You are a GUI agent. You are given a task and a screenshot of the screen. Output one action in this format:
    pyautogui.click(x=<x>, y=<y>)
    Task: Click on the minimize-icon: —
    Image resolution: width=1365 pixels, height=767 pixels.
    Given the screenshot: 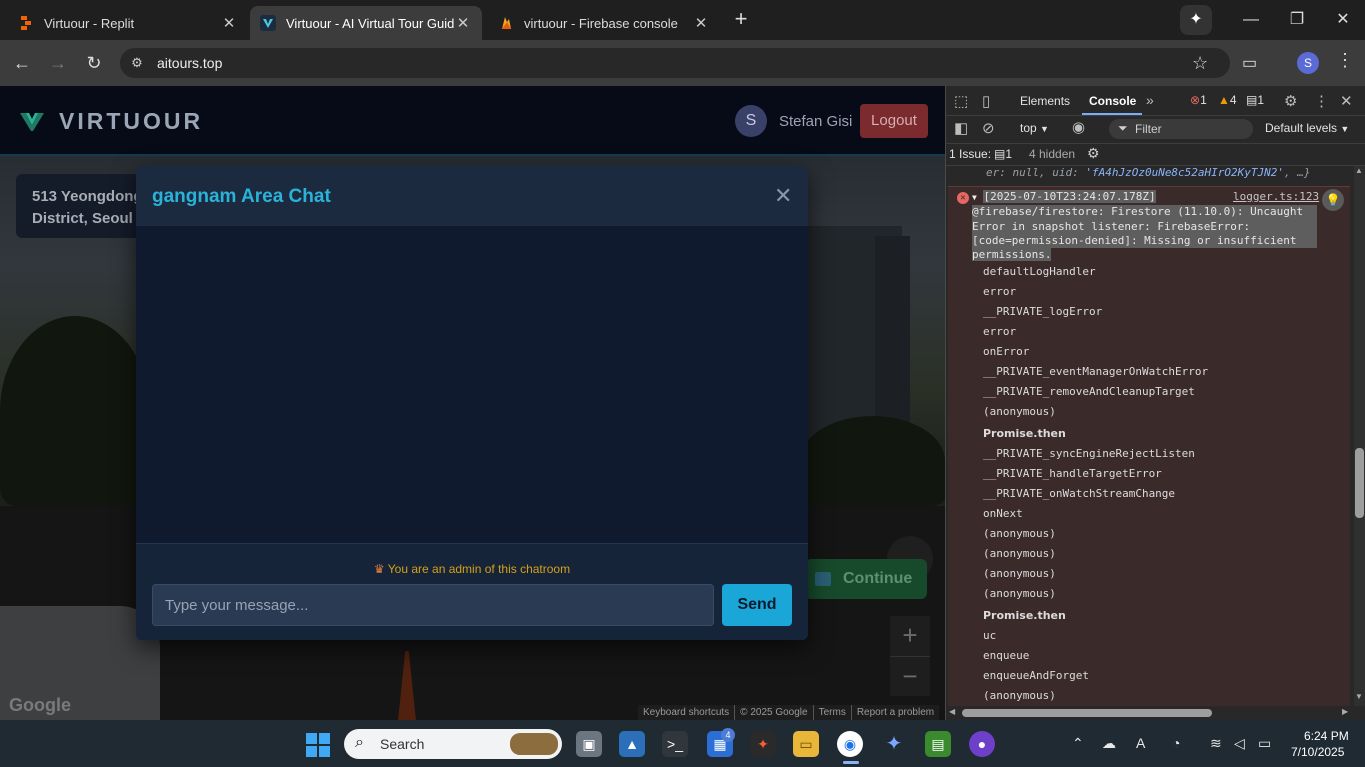 What is the action you would take?
    pyautogui.click(x=1251, y=20)
    